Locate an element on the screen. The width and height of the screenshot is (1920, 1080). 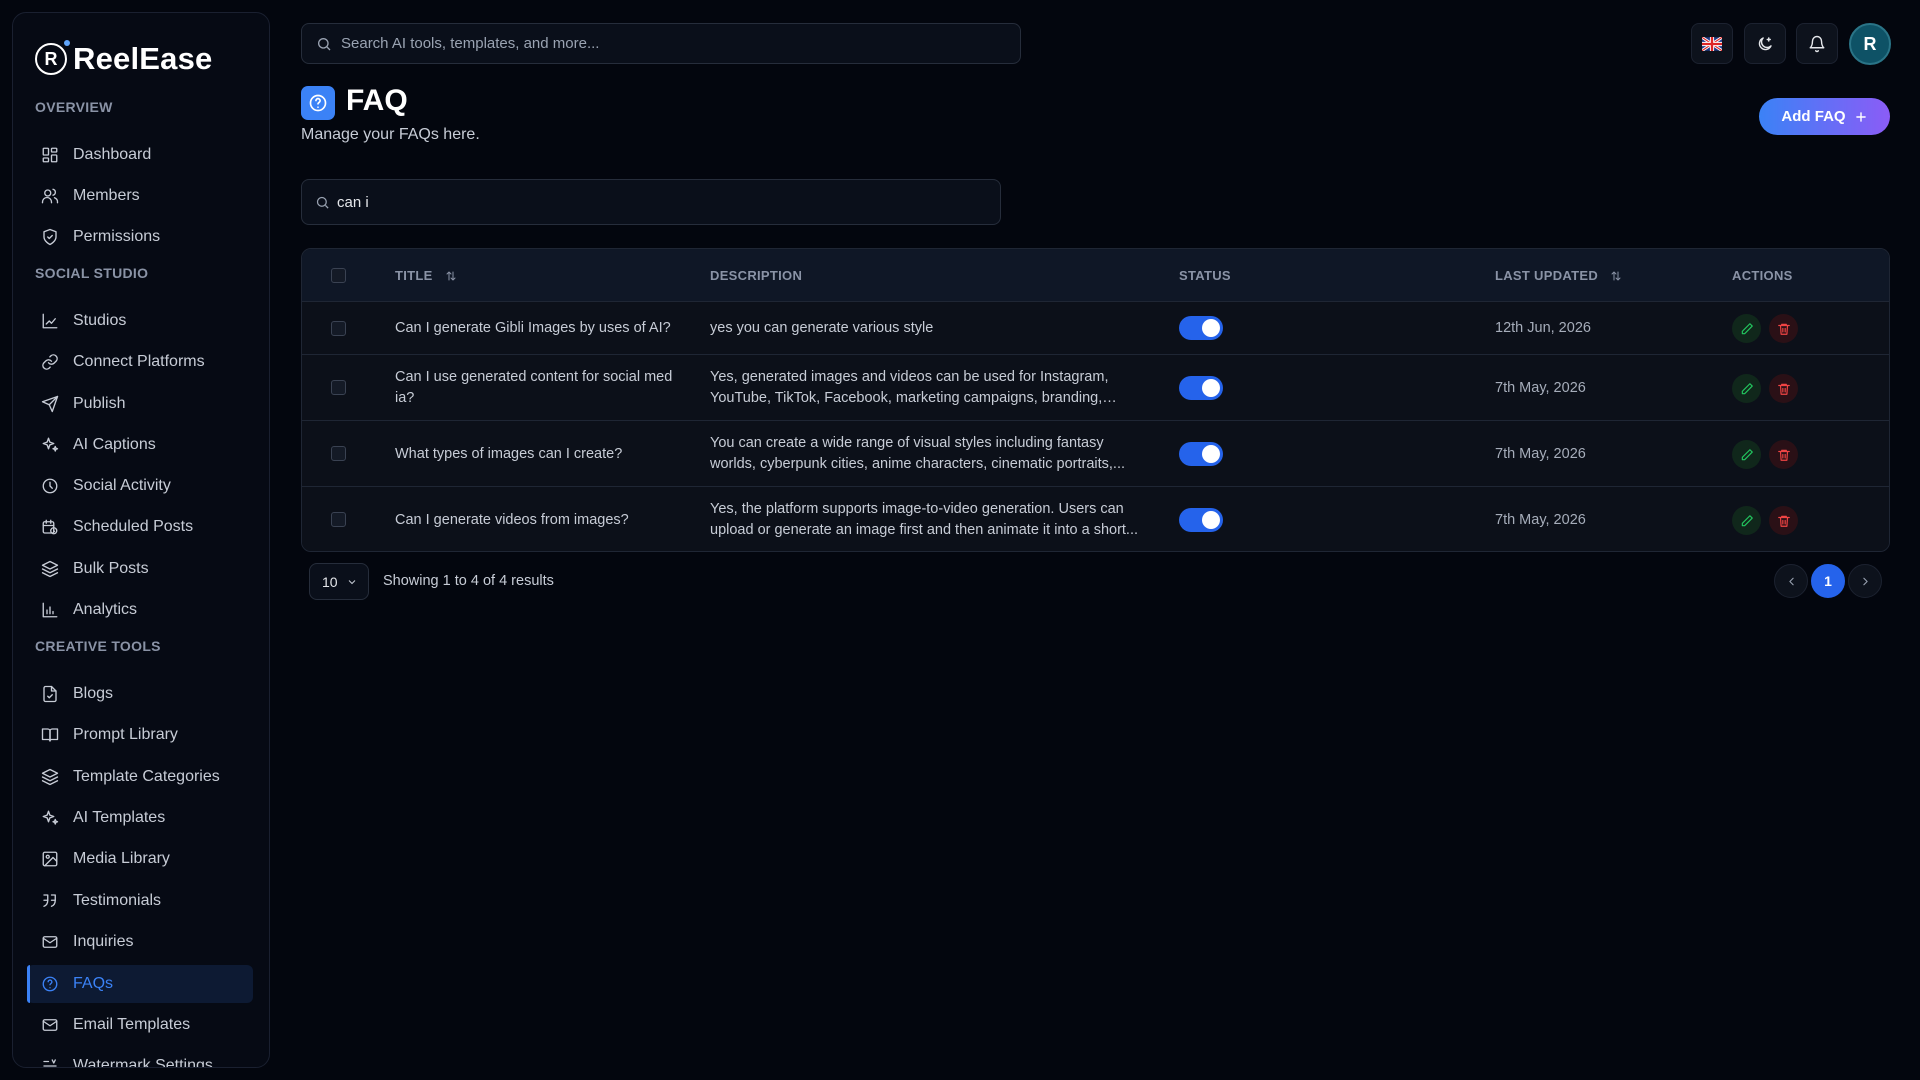
sidebar-item-label: Scheduled Posts is located at coordinates (133, 526).